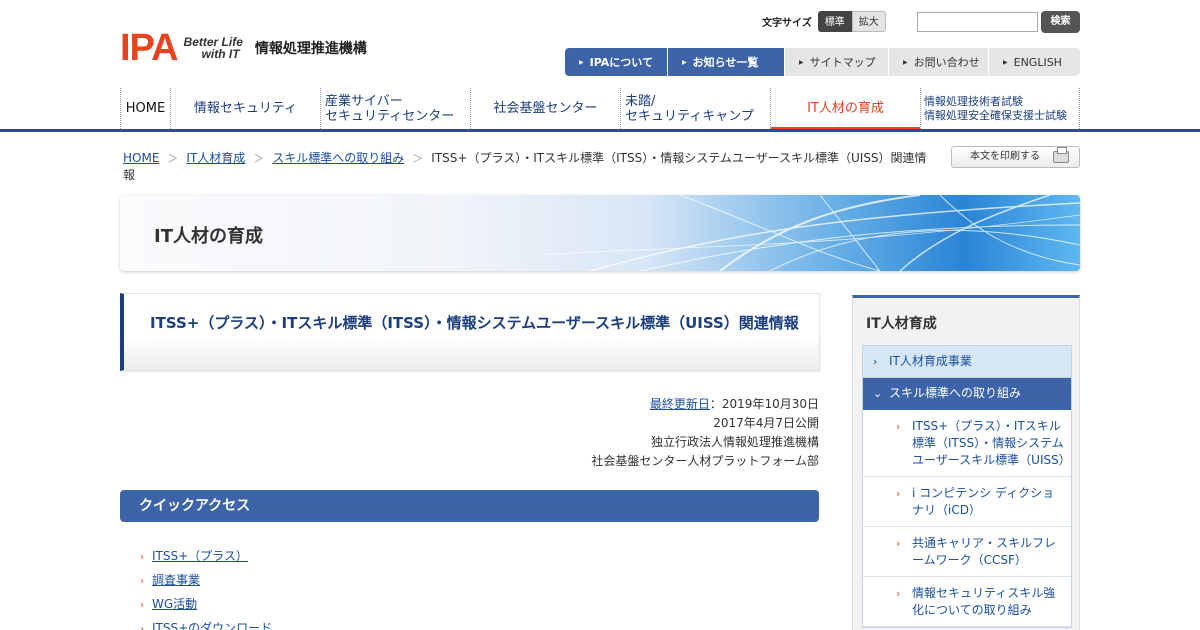  Describe the element at coordinates (984, 601) in the screenshot. I see `sidebar-item-label: 情報セキュリティスキル強化についての取り組み` at that location.